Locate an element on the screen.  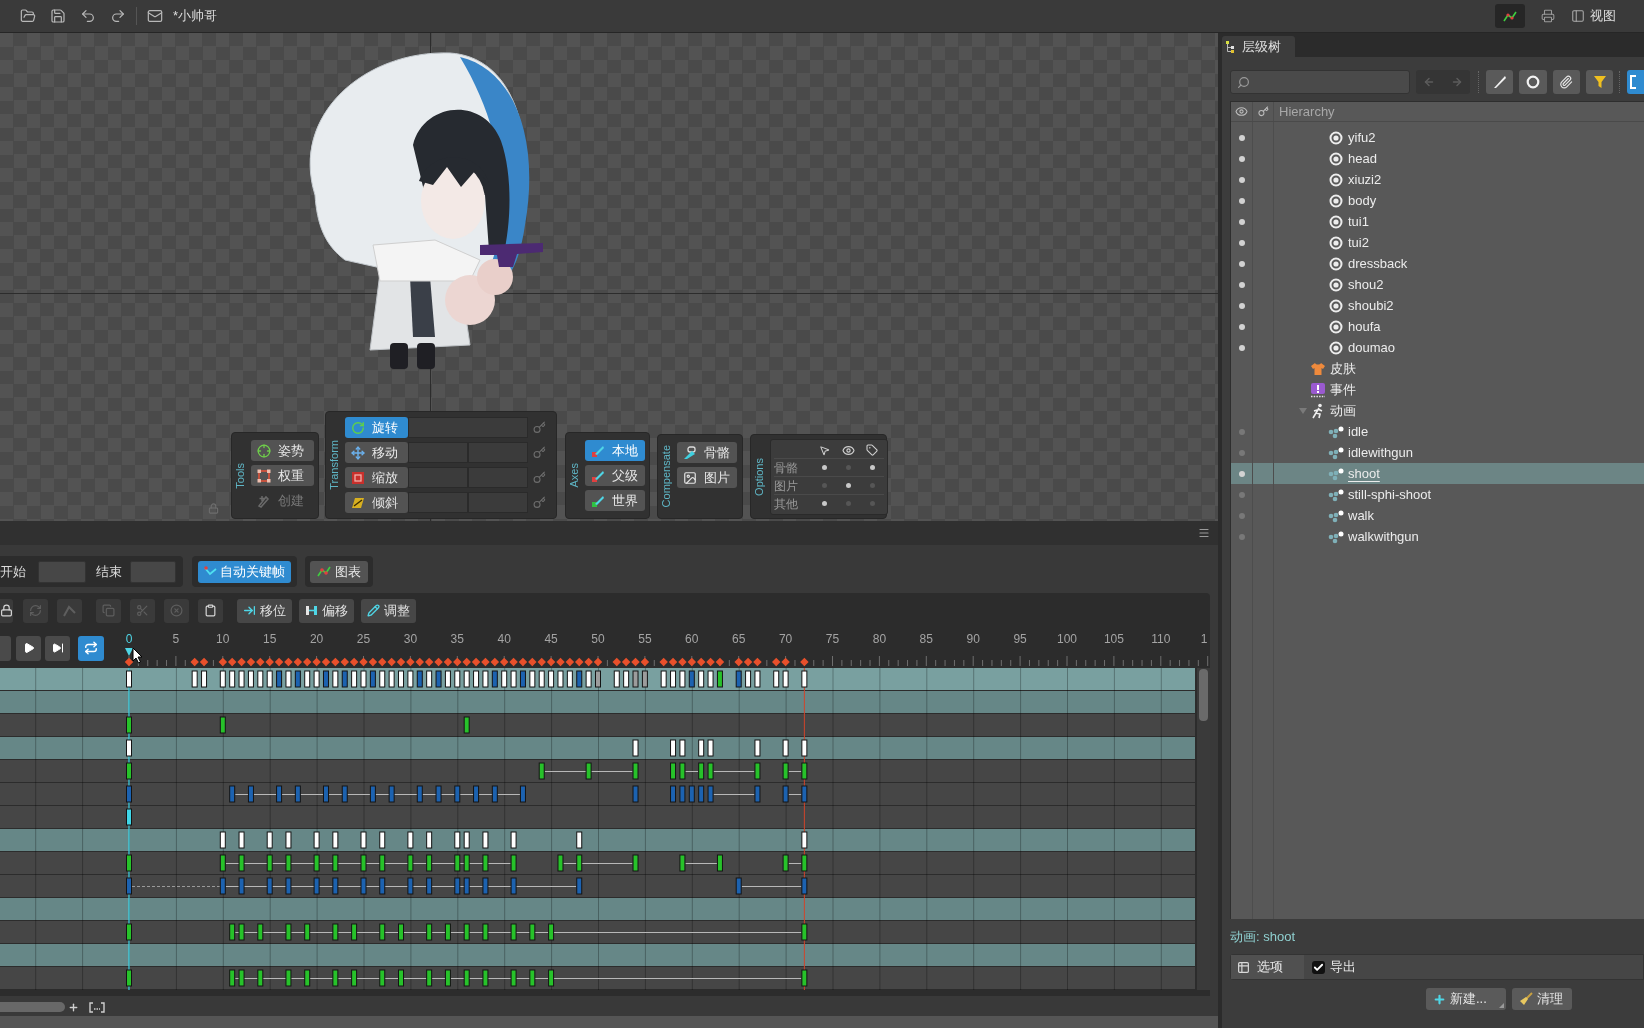
tree-item-label: dressback is located at coordinates (1378, 263).